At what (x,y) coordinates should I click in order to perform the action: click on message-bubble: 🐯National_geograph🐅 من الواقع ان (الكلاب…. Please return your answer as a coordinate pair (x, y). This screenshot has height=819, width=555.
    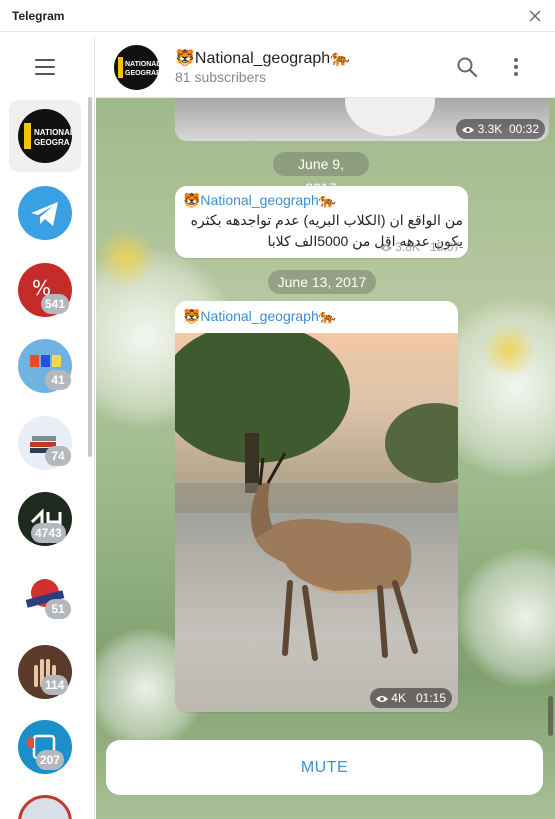
    Looking at the image, I should click on (321, 222).